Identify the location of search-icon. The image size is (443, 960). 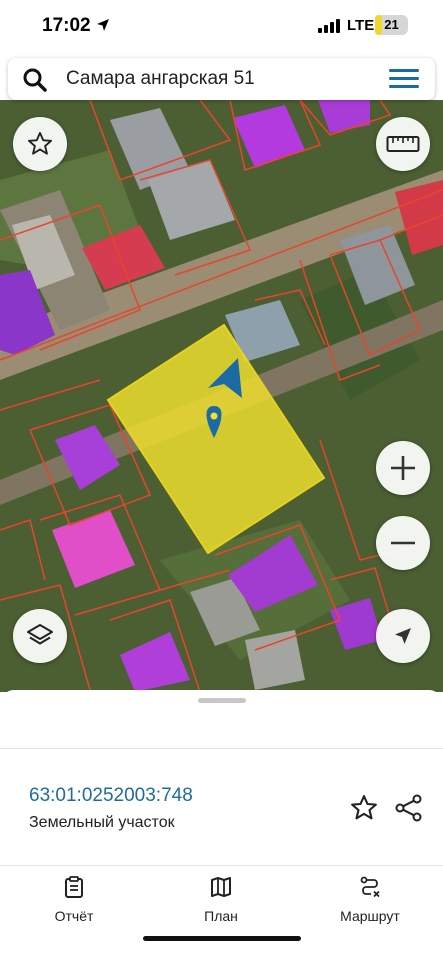
(35, 80).